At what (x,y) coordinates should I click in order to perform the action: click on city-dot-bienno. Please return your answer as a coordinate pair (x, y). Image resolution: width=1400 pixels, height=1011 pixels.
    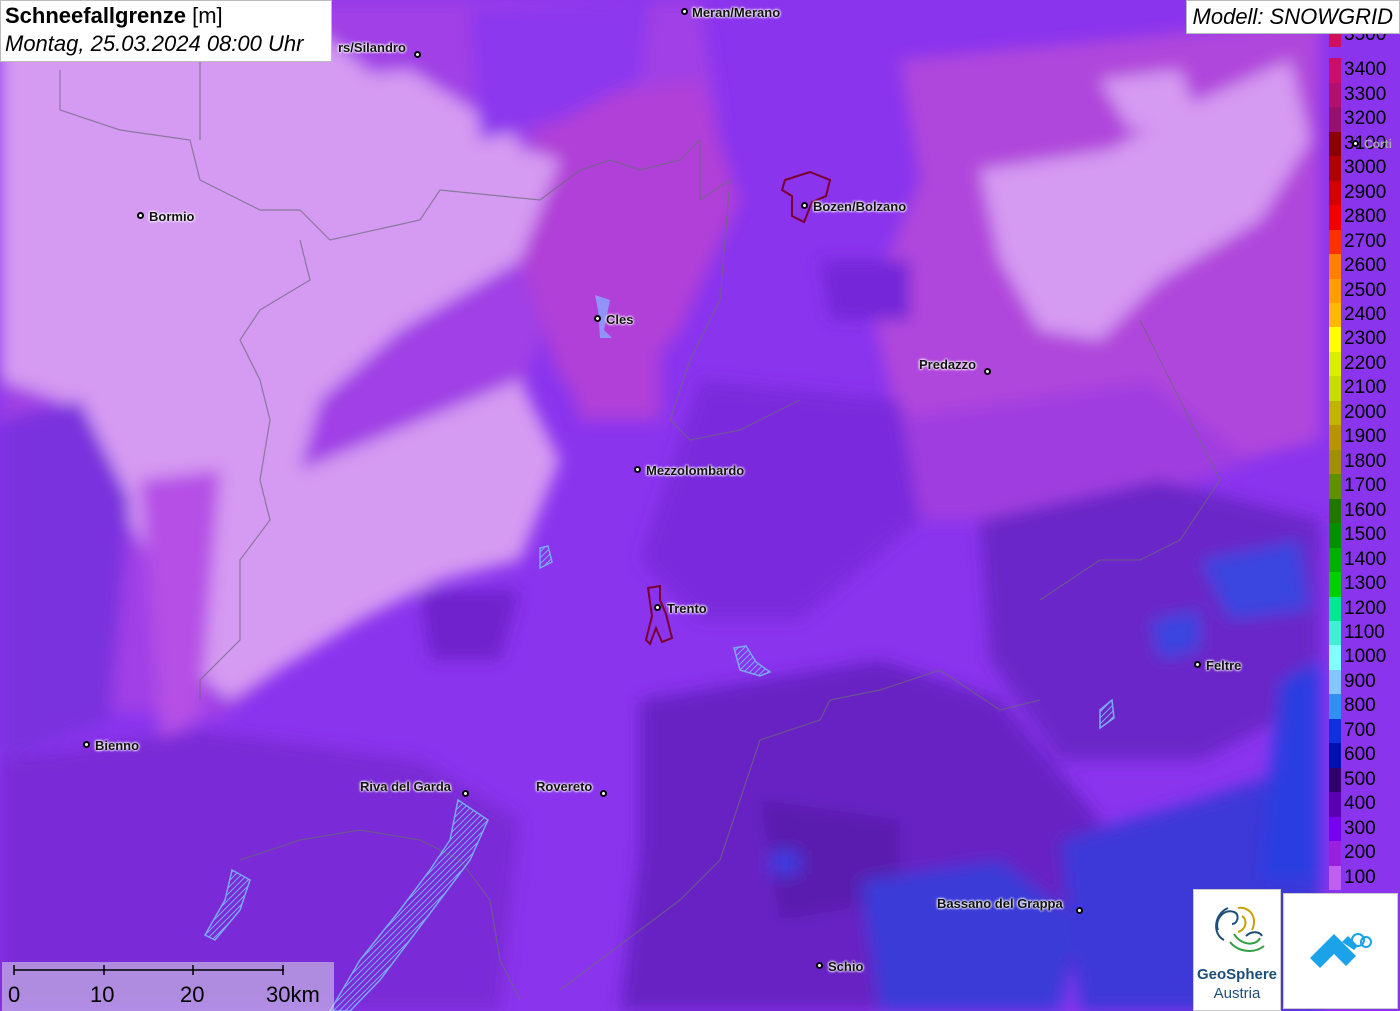
    Looking at the image, I should click on (86, 744).